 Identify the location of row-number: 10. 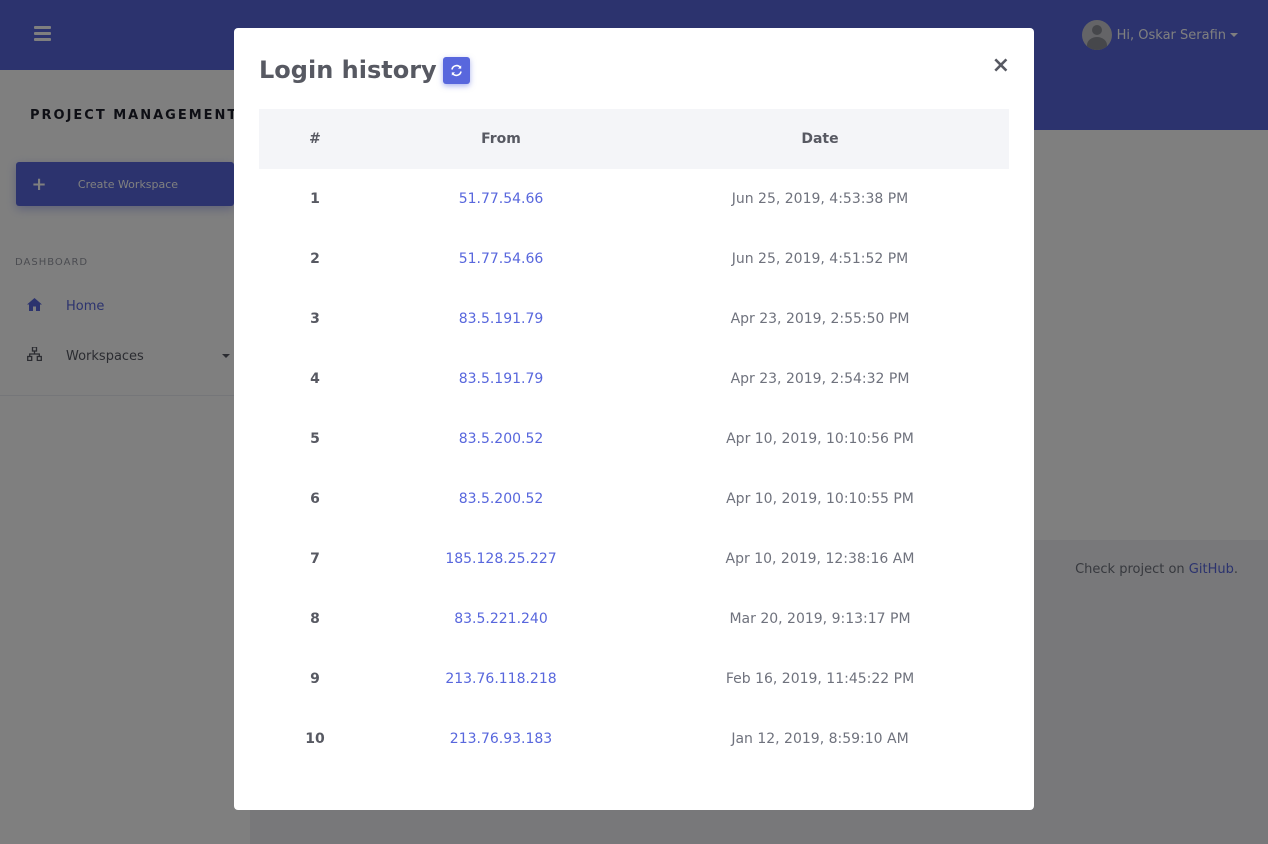
(315, 739).